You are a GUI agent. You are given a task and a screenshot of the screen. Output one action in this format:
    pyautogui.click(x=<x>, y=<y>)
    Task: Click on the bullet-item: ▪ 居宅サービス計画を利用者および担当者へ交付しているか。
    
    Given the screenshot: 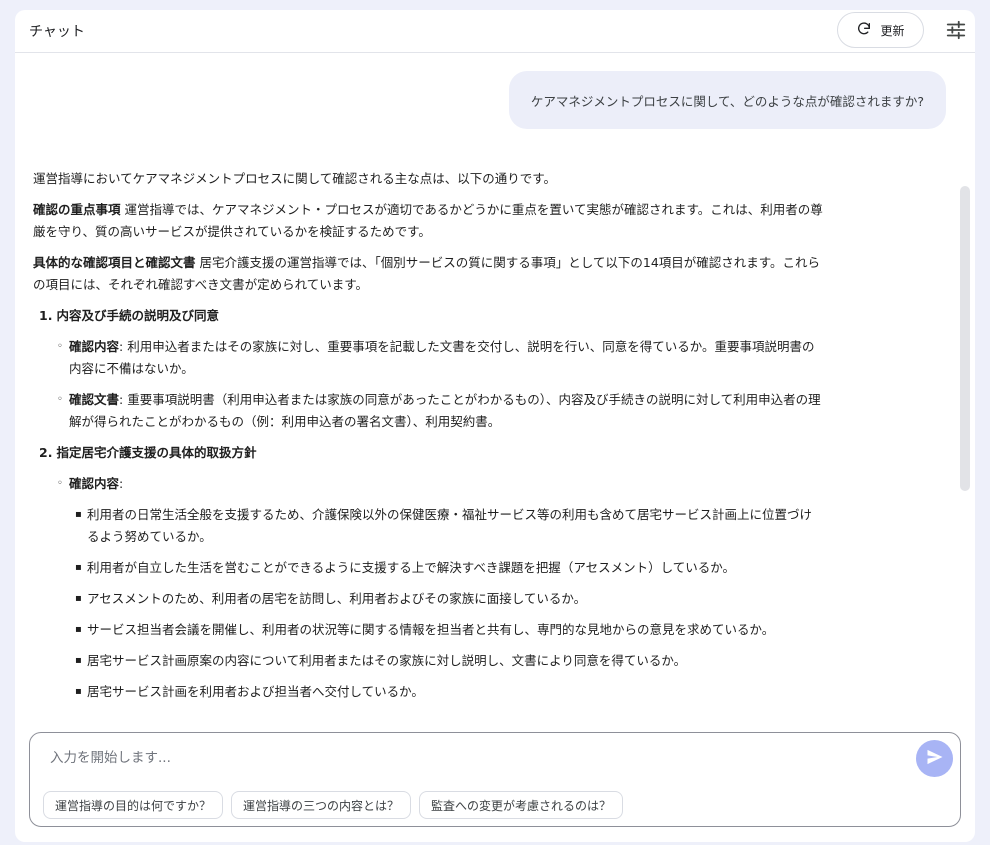 What is the action you would take?
    pyautogui.click(x=449, y=692)
    